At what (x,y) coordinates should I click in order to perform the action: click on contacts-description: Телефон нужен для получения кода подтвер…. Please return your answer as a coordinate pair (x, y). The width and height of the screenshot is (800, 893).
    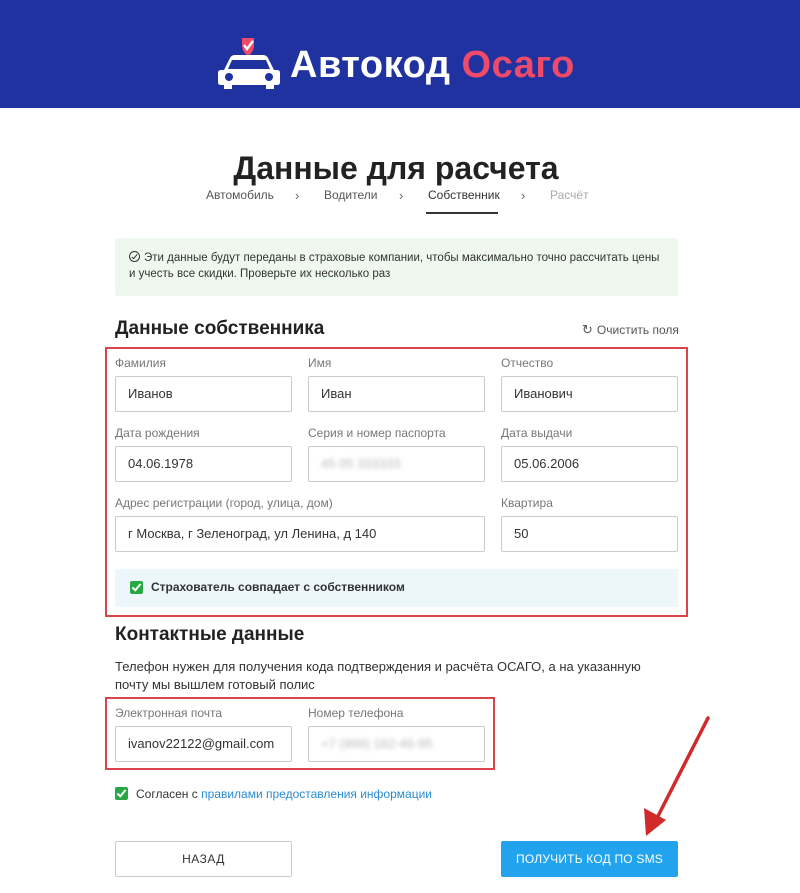
    Looking at the image, I should click on (378, 675).